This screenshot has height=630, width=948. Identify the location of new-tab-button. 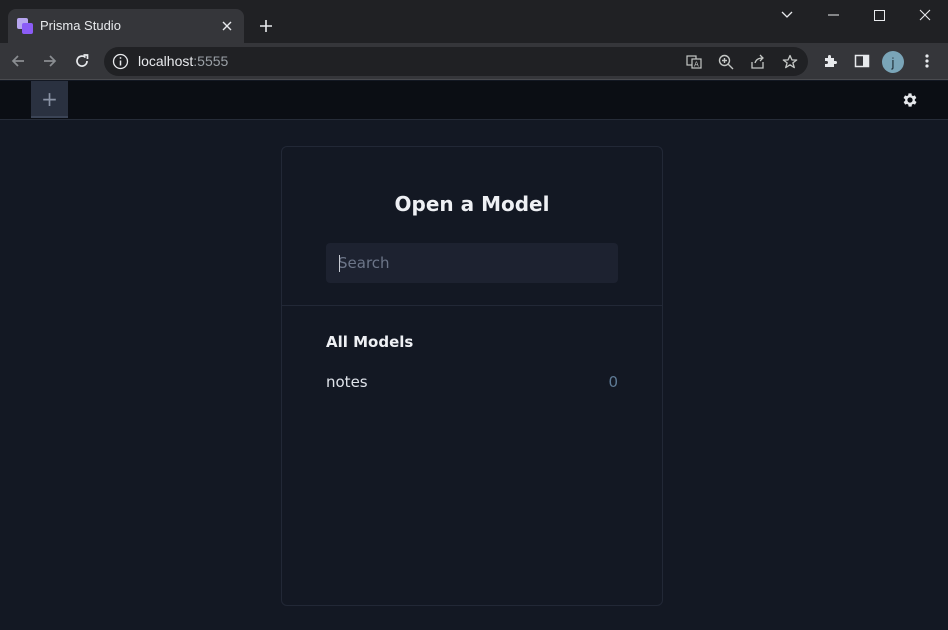
(266, 26).